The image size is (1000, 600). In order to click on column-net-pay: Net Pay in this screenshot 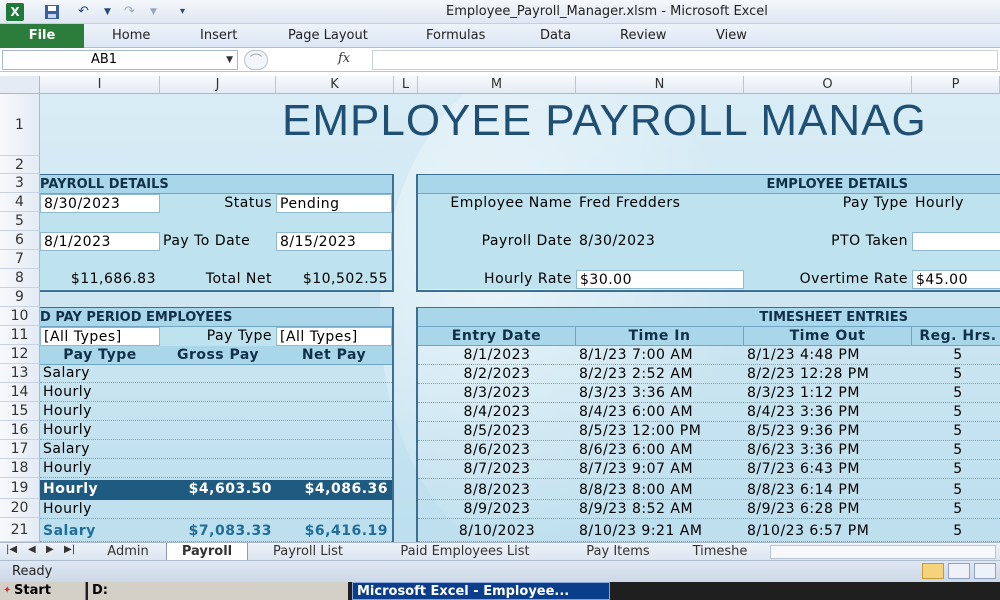, I will do `click(334, 355)`.